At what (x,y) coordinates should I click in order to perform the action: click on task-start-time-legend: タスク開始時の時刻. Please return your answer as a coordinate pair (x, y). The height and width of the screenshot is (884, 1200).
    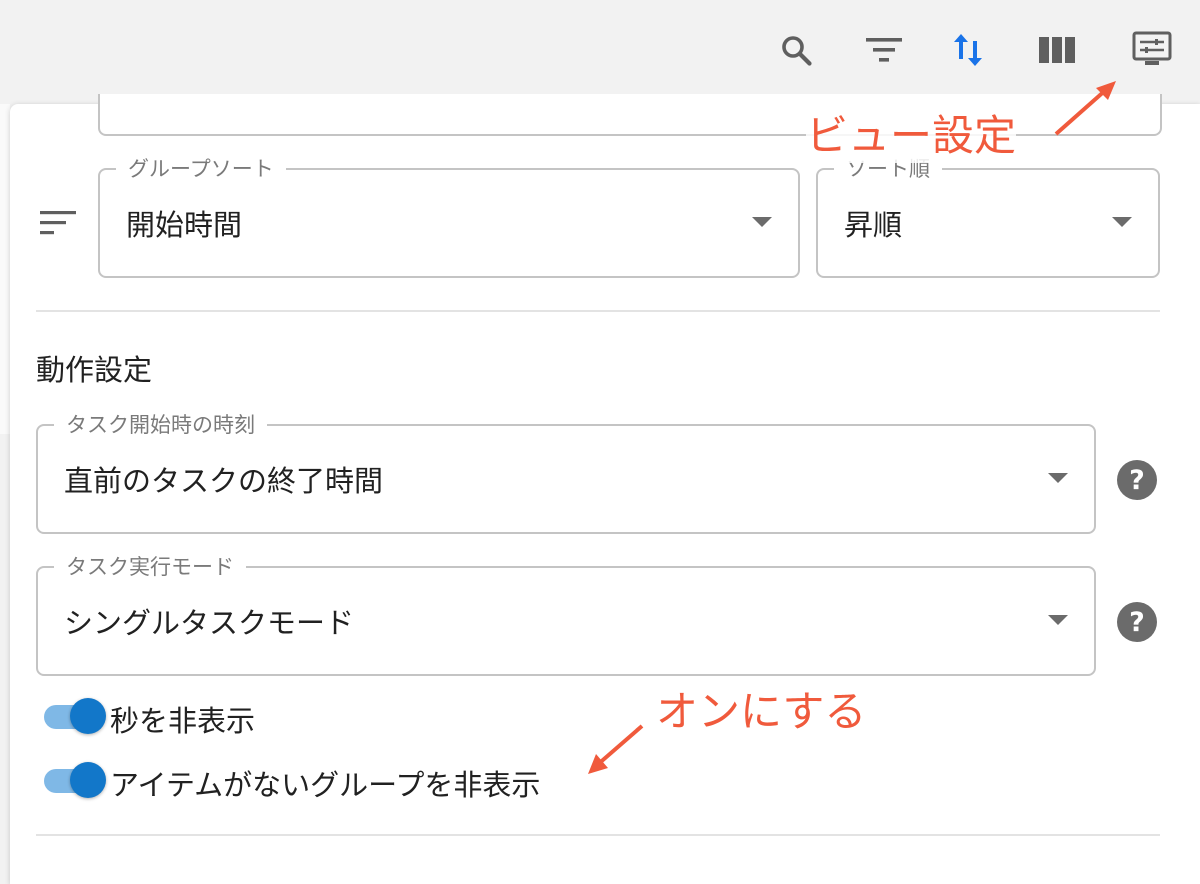
    Looking at the image, I should click on (160, 425).